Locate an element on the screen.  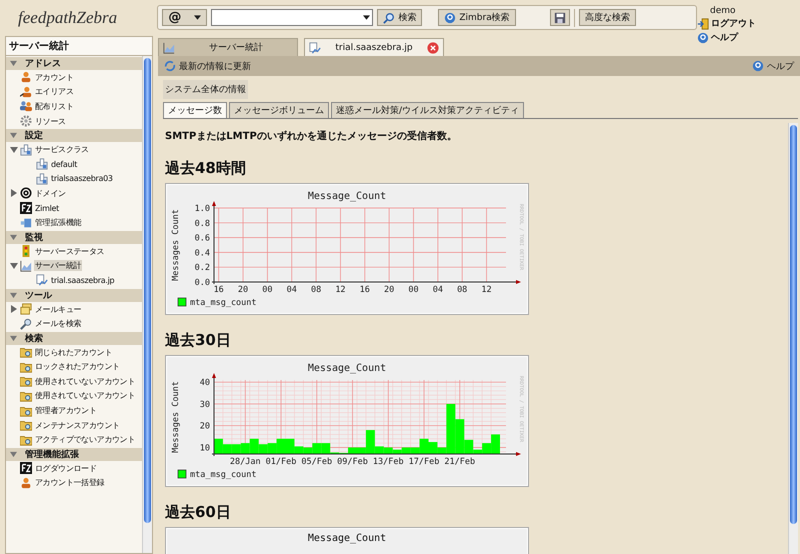
x-tick-label: 13/Feb is located at coordinates (388, 462).